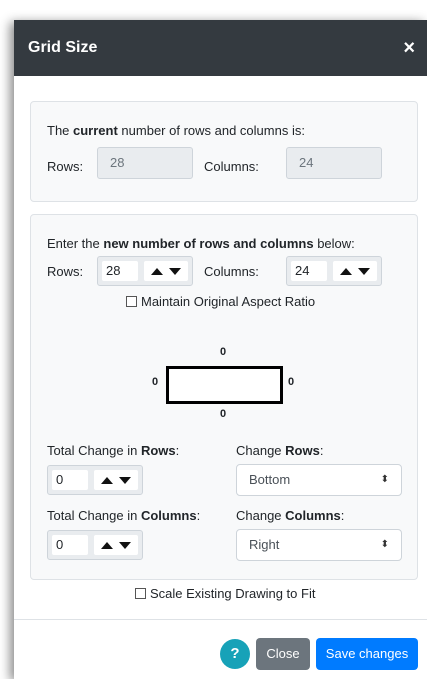 The height and width of the screenshot is (679, 427). What do you see at coordinates (168, 515) in the screenshot?
I see `cols-total-bold: Columns` at bounding box center [168, 515].